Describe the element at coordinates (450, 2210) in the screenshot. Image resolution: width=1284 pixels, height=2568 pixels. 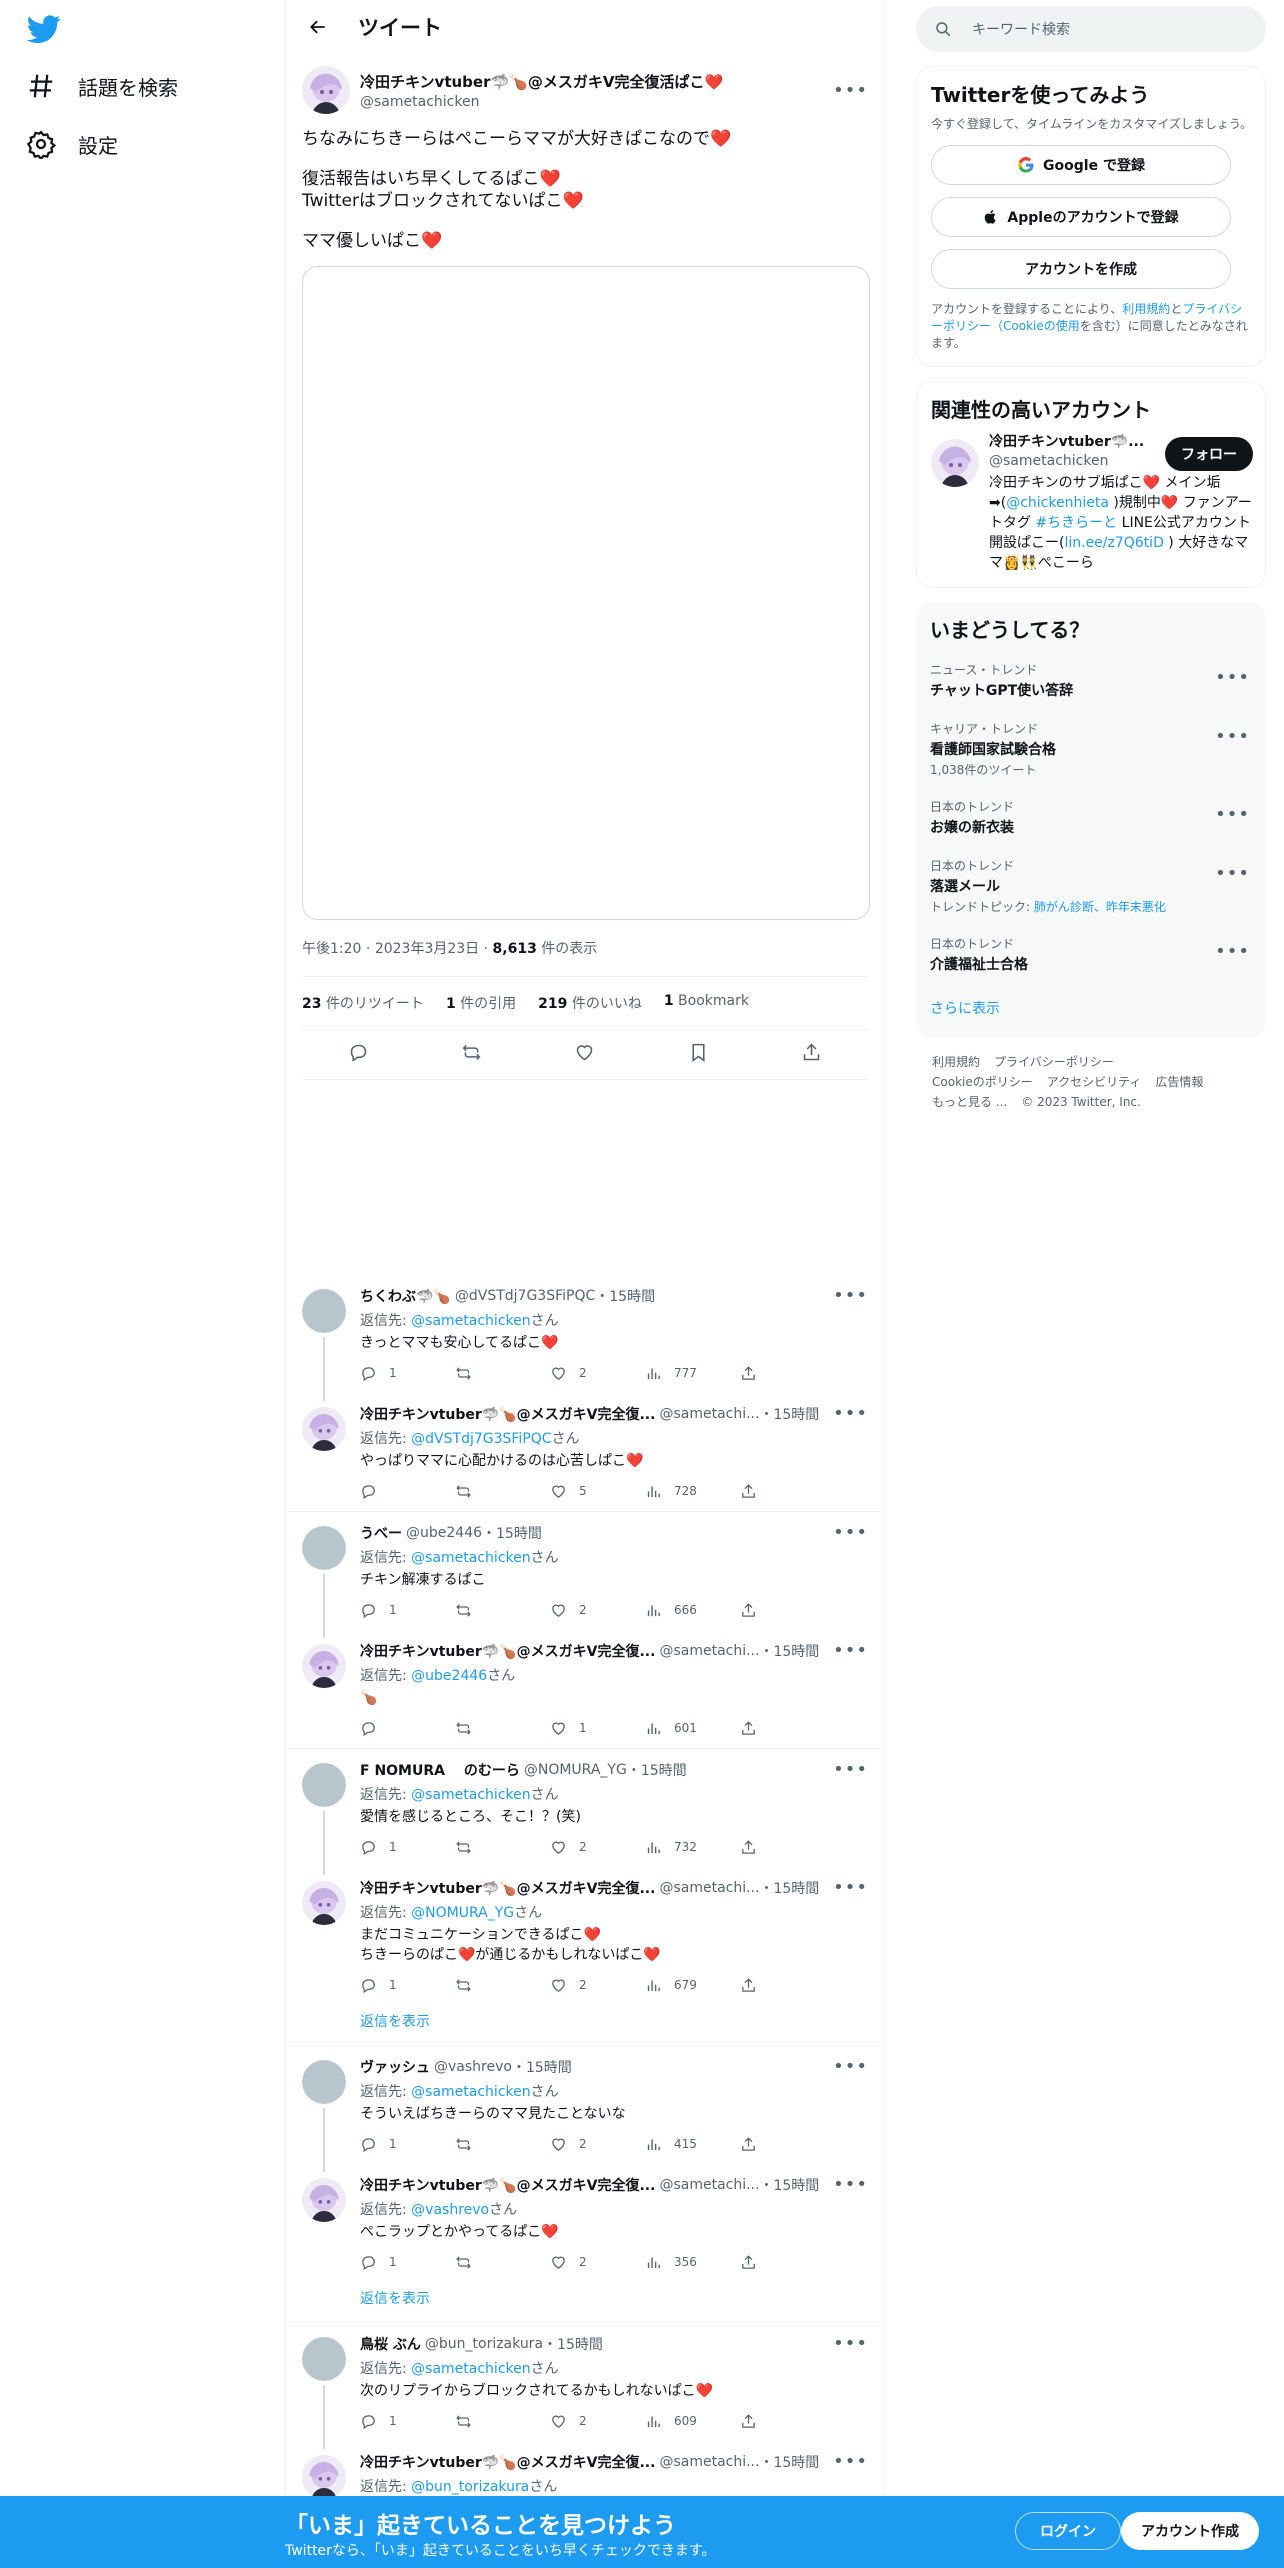
I see `replying-to-link: @vashrevo` at that location.